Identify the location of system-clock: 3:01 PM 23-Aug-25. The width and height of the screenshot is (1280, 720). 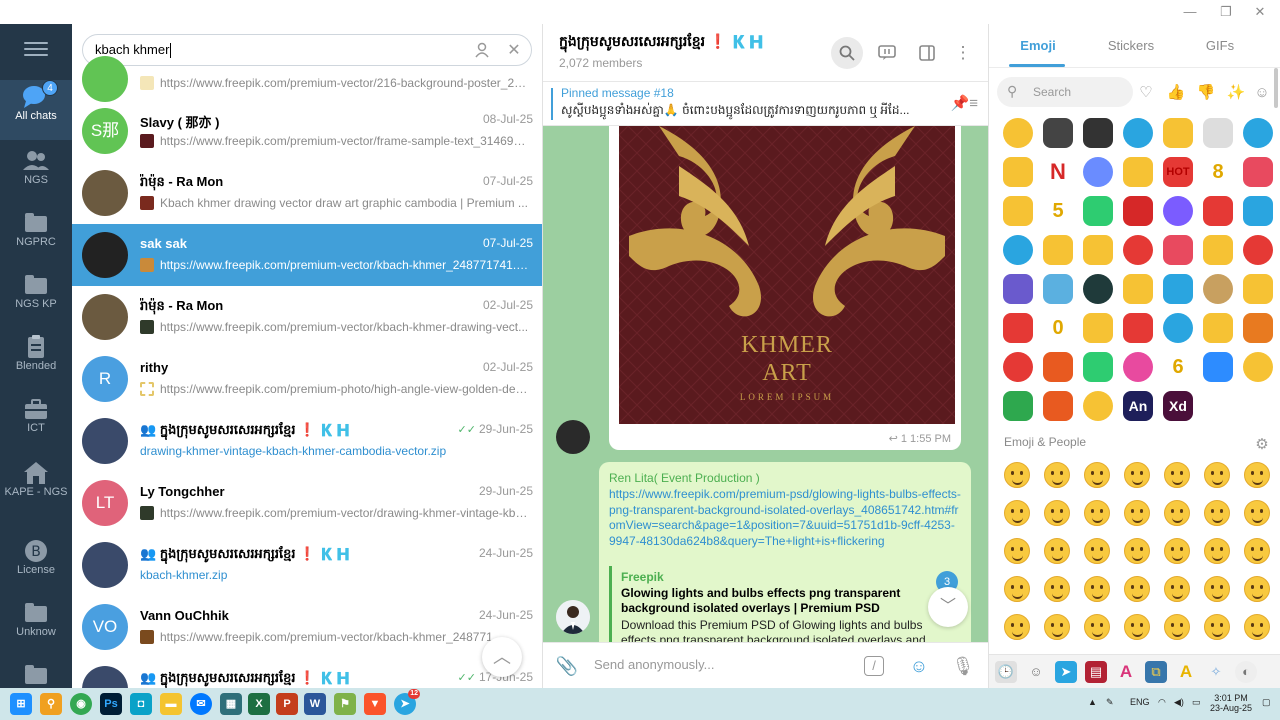
(1231, 703).